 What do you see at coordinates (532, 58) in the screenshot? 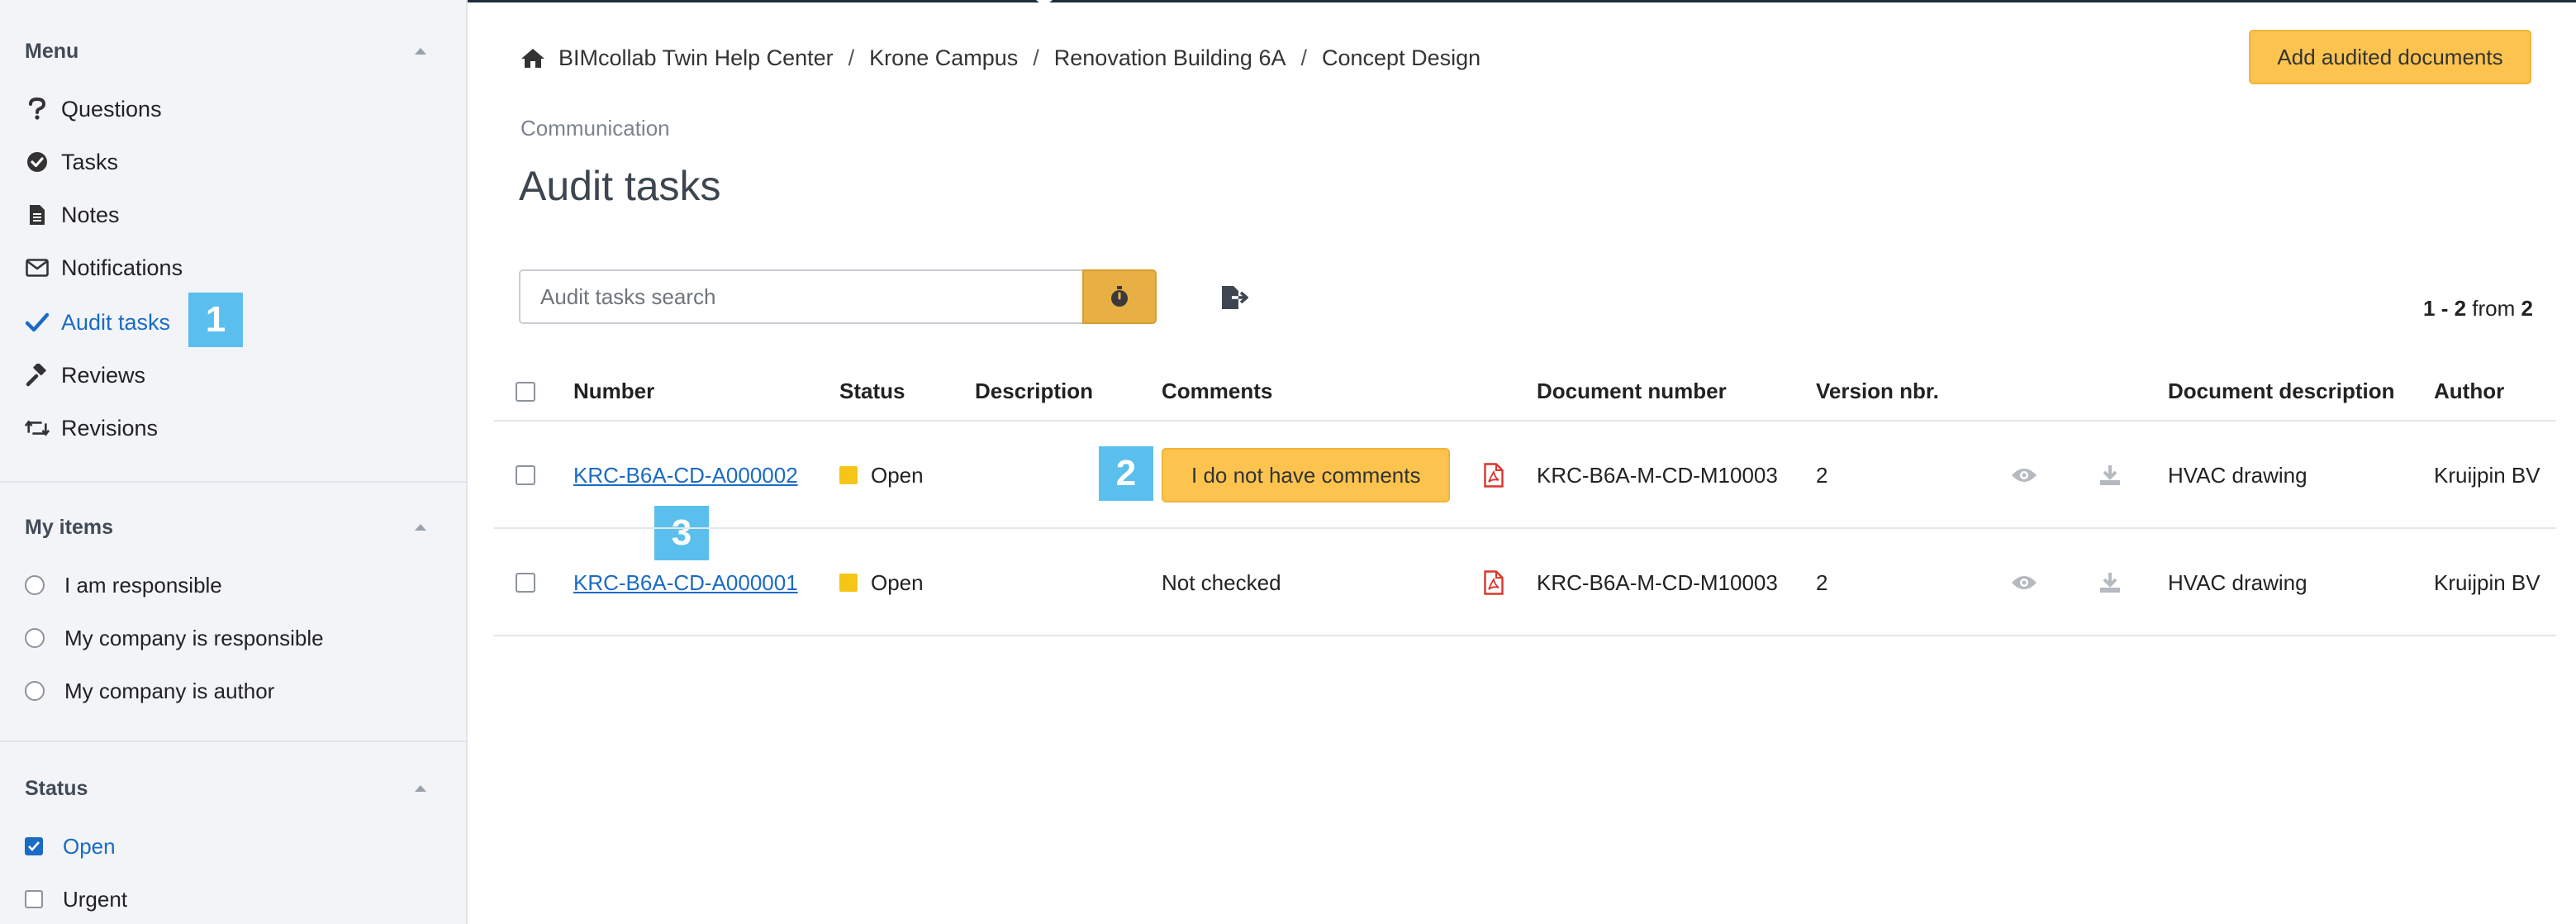
I see `home-icon` at bounding box center [532, 58].